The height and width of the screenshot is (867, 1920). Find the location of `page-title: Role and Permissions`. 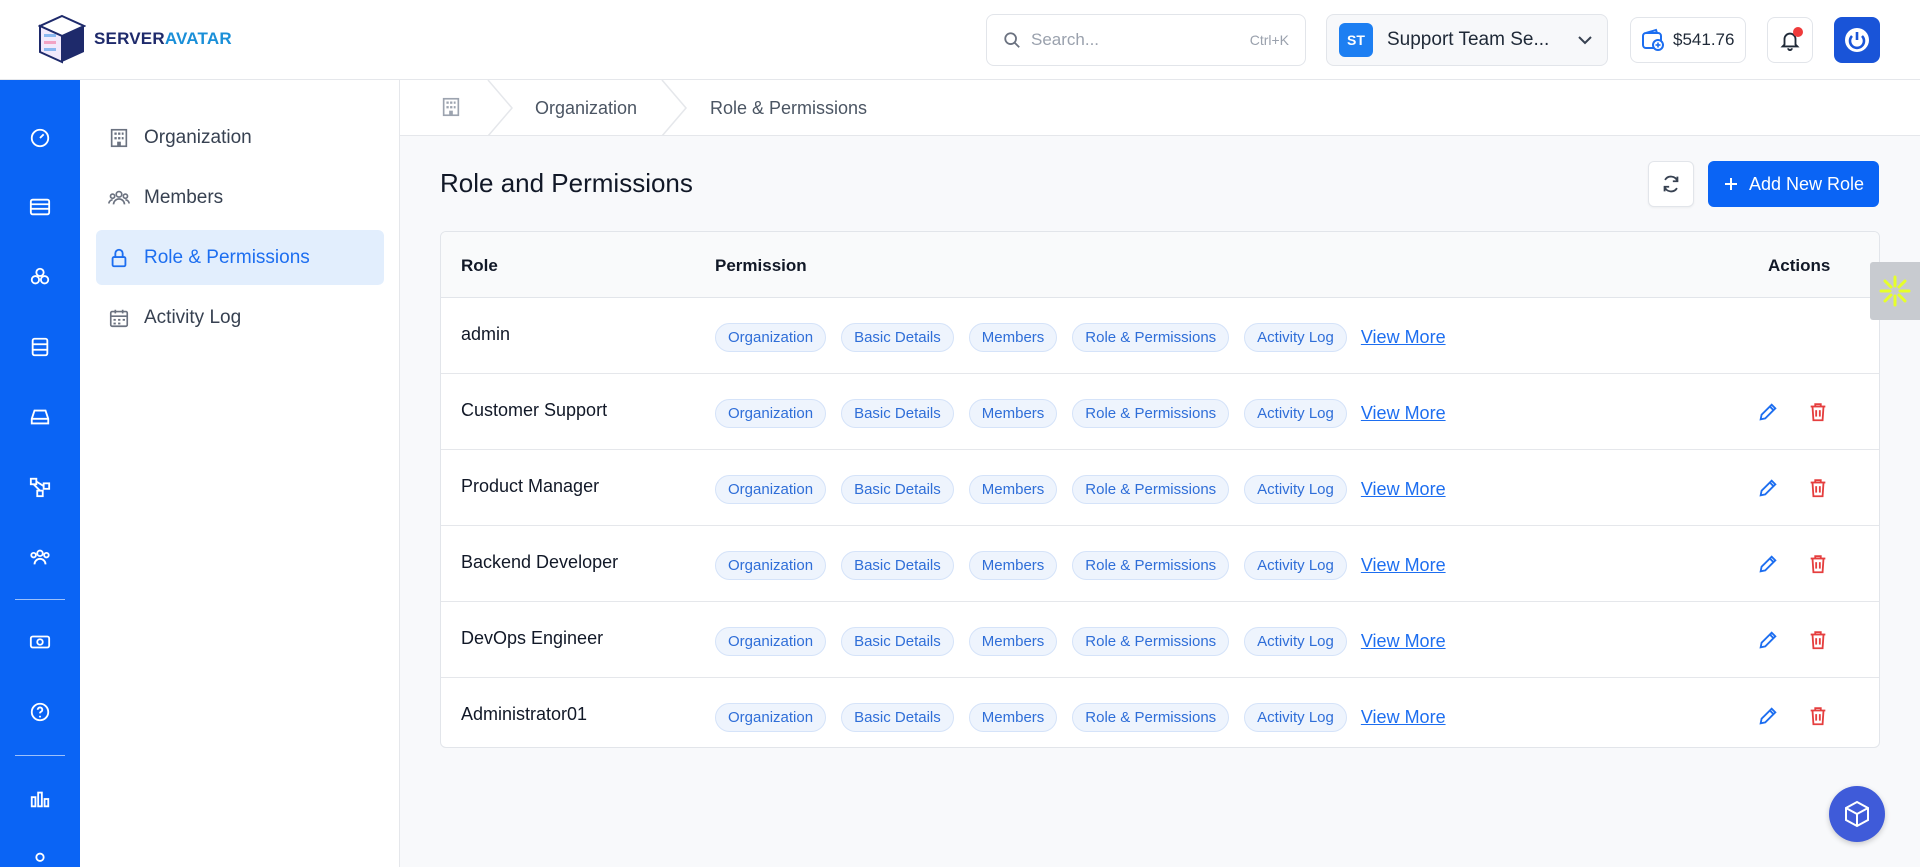

page-title: Role and Permissions is located at coordinates (566, 183).